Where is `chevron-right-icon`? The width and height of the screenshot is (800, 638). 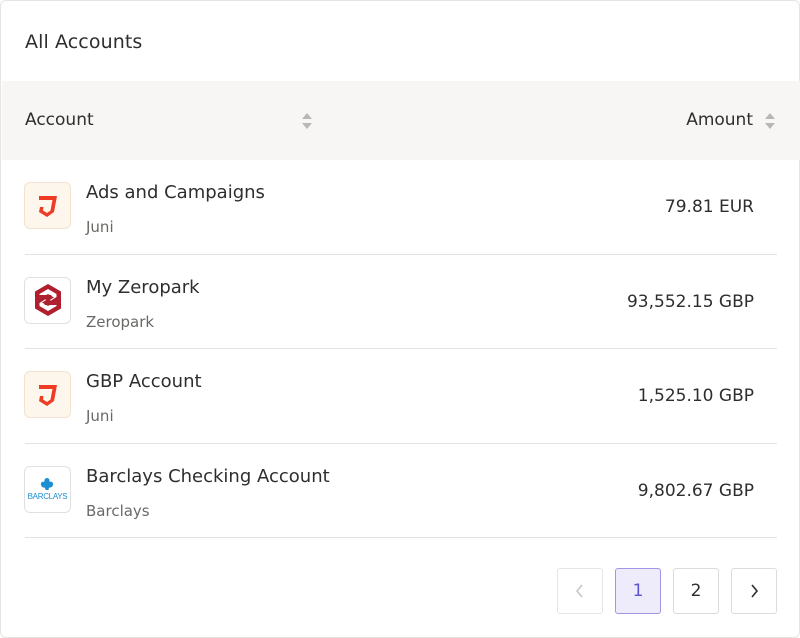 chevron-right-icon is located at coordinates (755, 591).